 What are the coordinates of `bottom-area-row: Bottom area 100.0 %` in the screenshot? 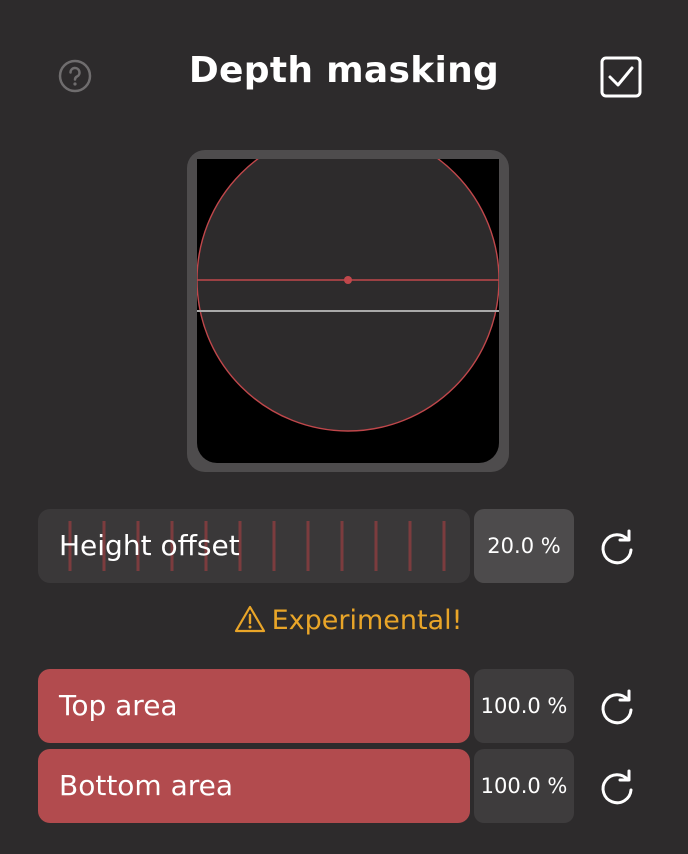 It's located at (343, 786).